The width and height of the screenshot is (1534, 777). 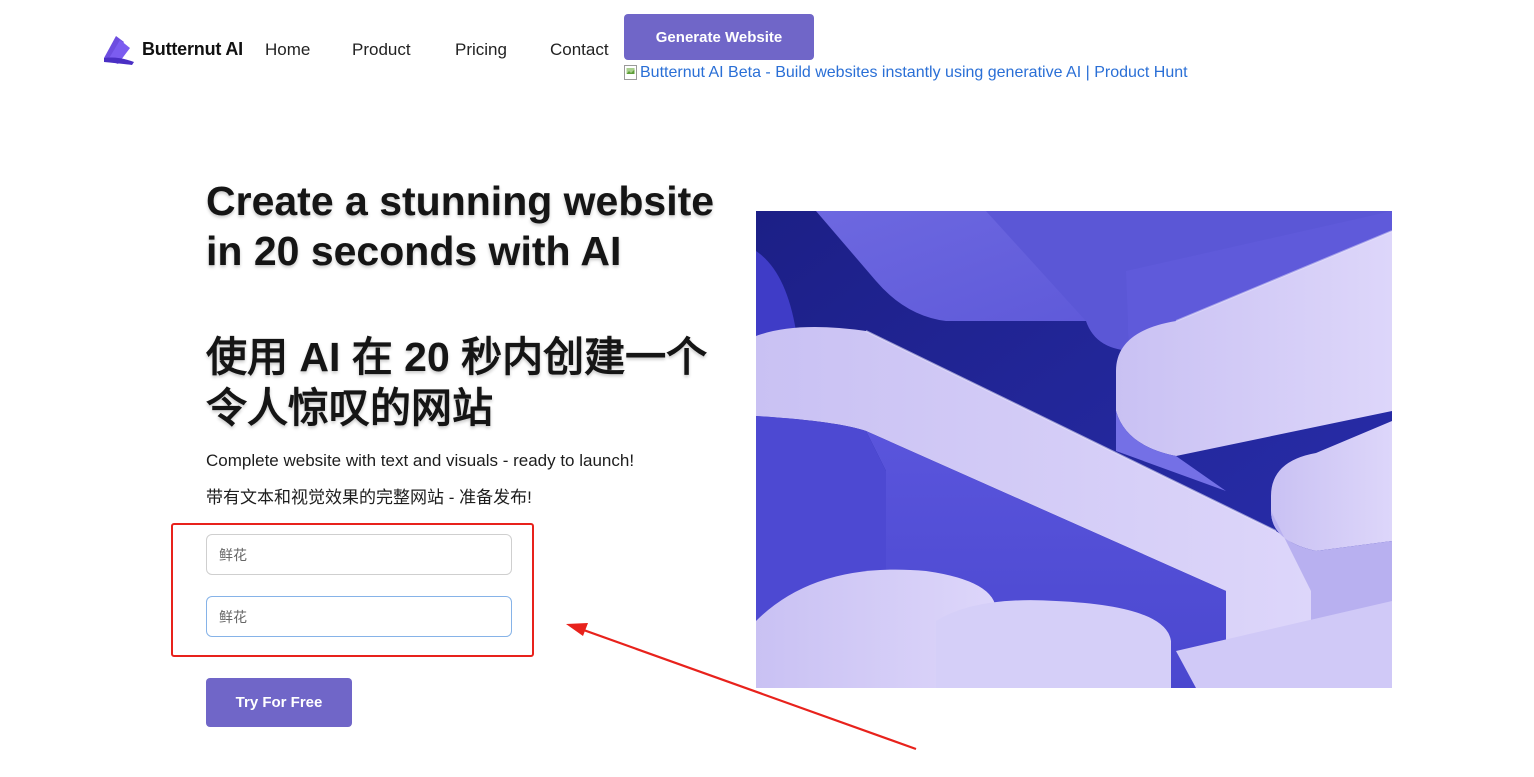 I want to click on logo-icon, so click(x=119, y=50).